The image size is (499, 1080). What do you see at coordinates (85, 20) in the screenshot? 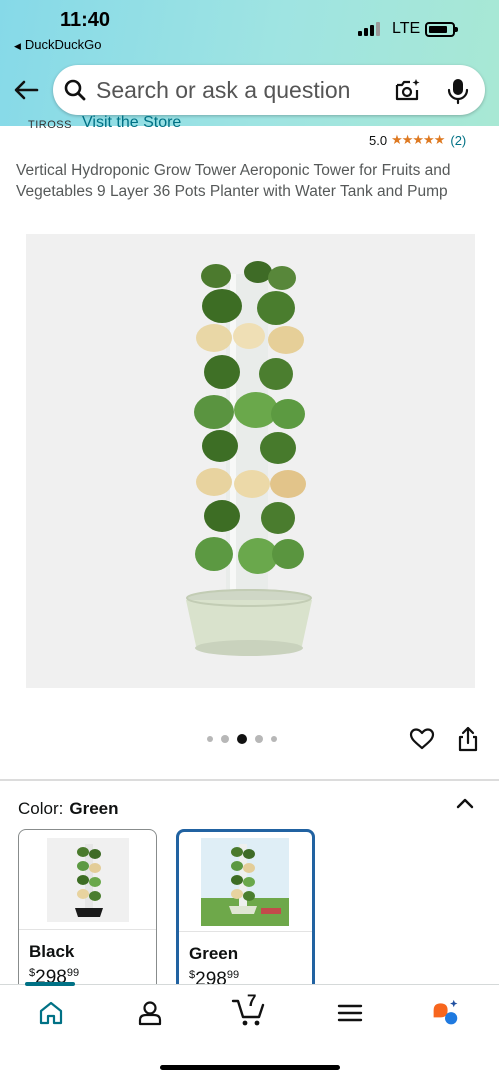
I see `status-time: 11:40` at bounding box center [85, 20].